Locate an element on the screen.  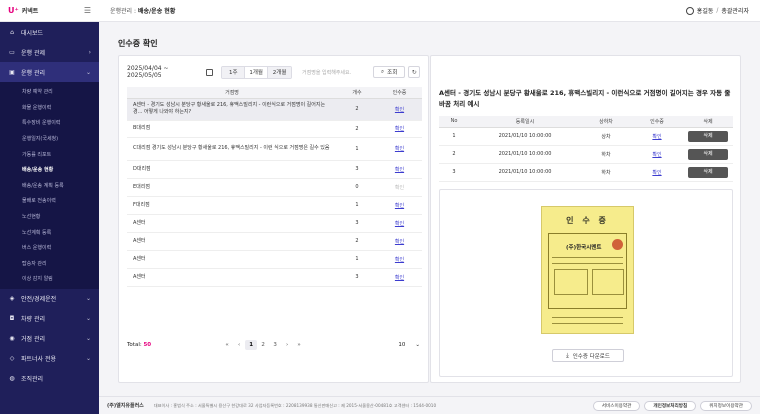
row-no: 2 is located at coordinates (454, 154).